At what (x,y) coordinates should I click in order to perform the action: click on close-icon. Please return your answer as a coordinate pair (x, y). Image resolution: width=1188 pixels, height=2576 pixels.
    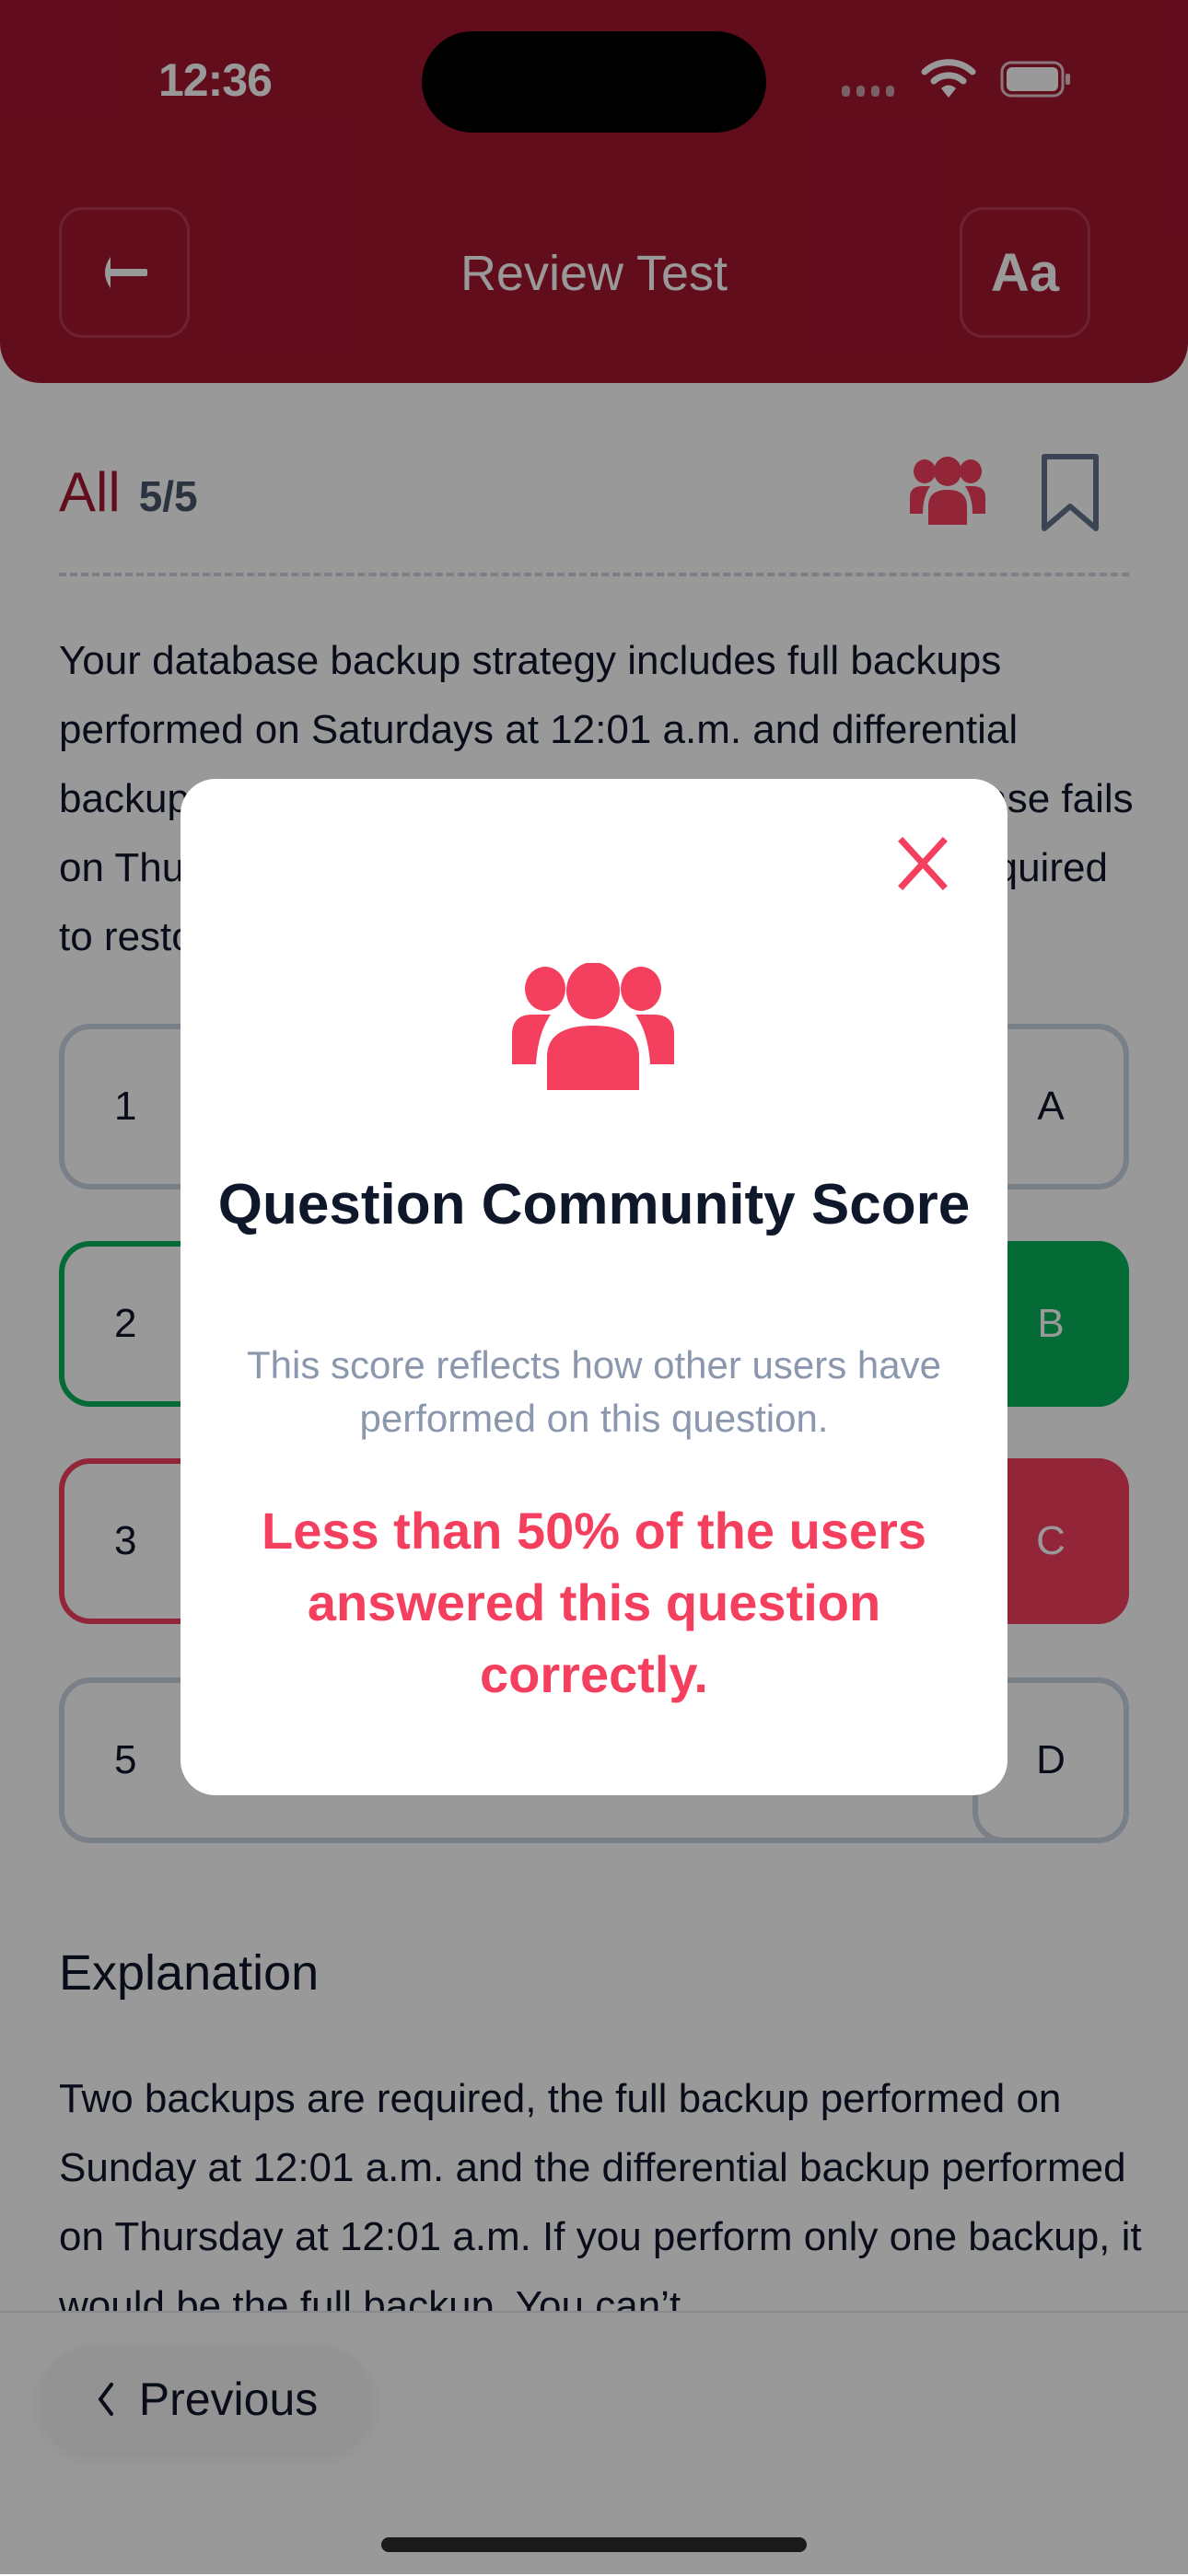
    Looking at the image, I should click on (922, 863).